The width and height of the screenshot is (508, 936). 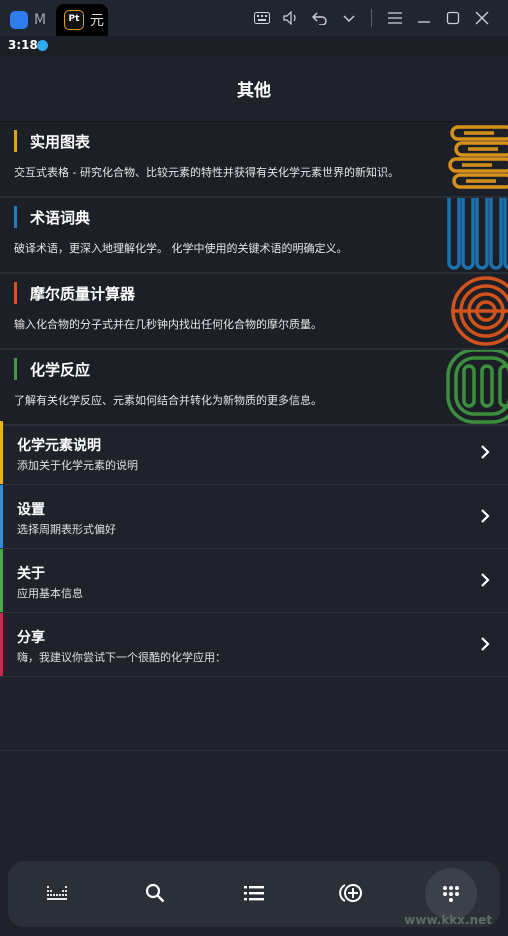 What do you see at coordinates (83, 294) in the screenshot?
I see `card-title: 摩尔质量计算器` at bounding box center [83, 294].